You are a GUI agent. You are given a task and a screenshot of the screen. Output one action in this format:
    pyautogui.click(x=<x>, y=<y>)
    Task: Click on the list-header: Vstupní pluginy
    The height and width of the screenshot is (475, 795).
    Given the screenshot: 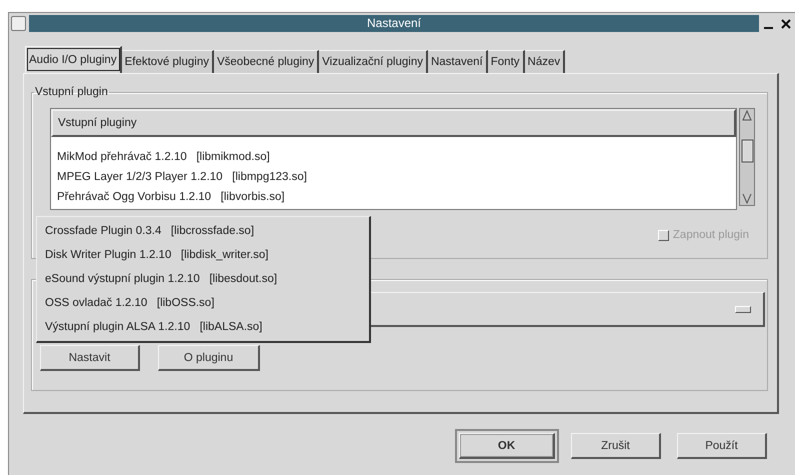 What is the action you would take?
    pyautogui.click(x=393, y=123)
    